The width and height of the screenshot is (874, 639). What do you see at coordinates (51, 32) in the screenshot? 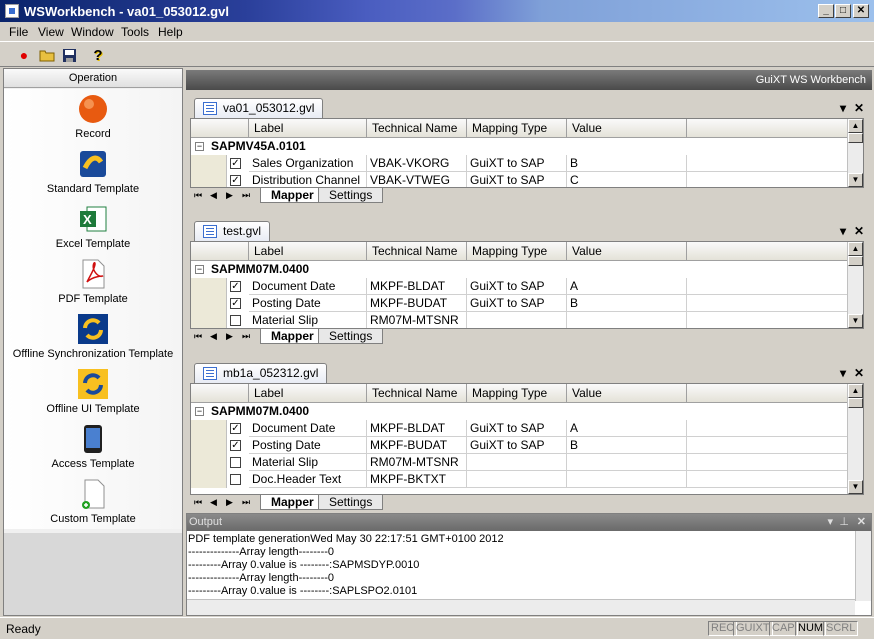
I see `menu-view: View` at bounding box center [51, 32].